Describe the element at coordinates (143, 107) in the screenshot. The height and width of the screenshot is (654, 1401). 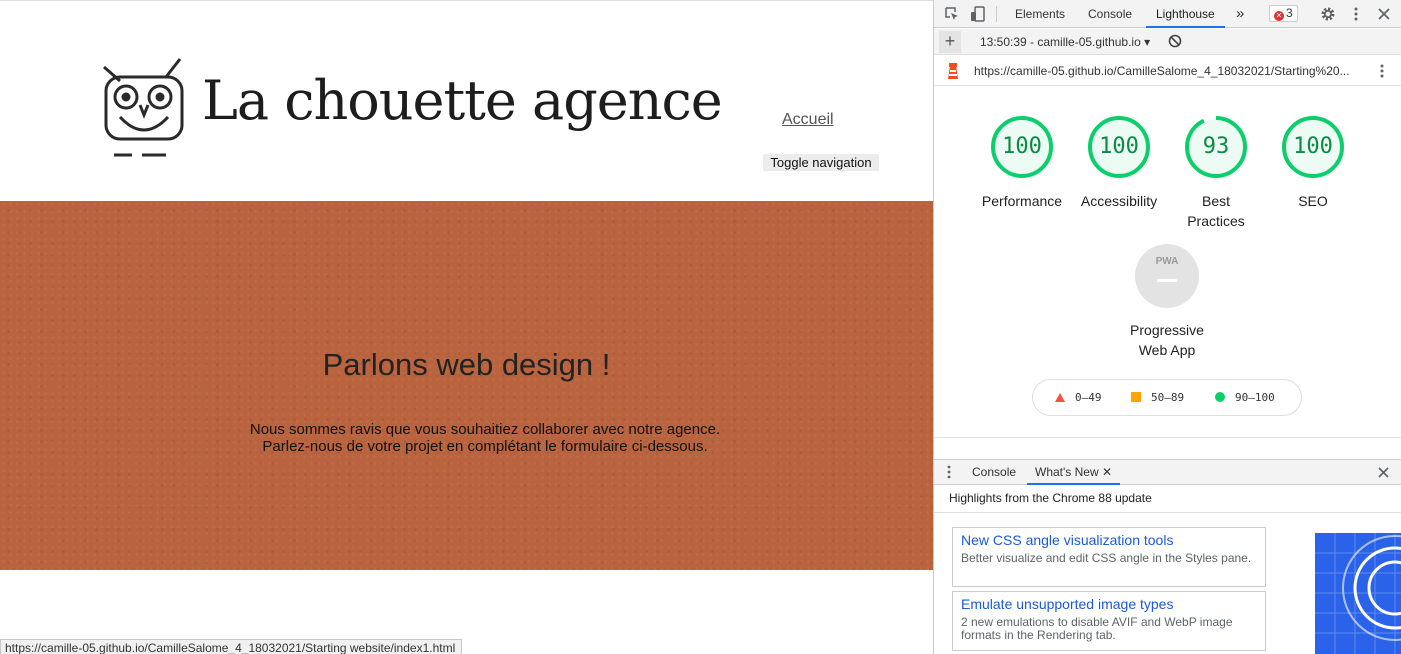
I see `owl-logo-icon` at that location.